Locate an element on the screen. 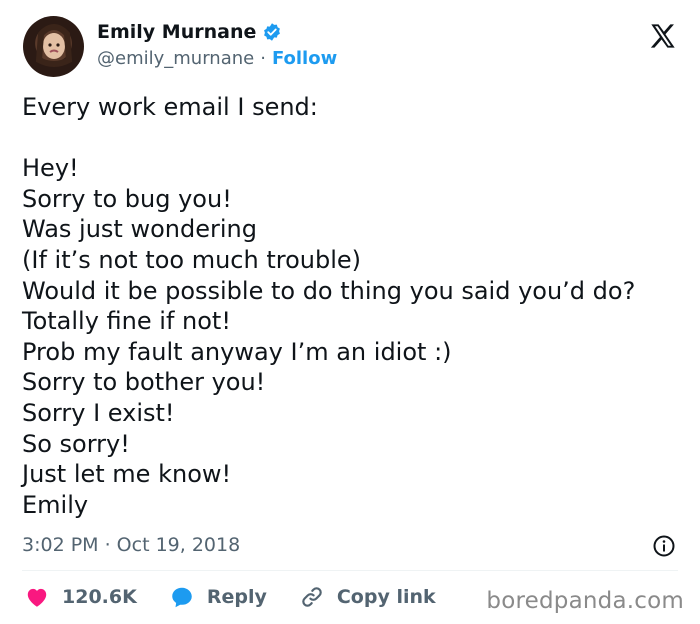 This screenshot has width=700, height=624. tweet-line: Just let me know! is located at coordinates (127, 474).